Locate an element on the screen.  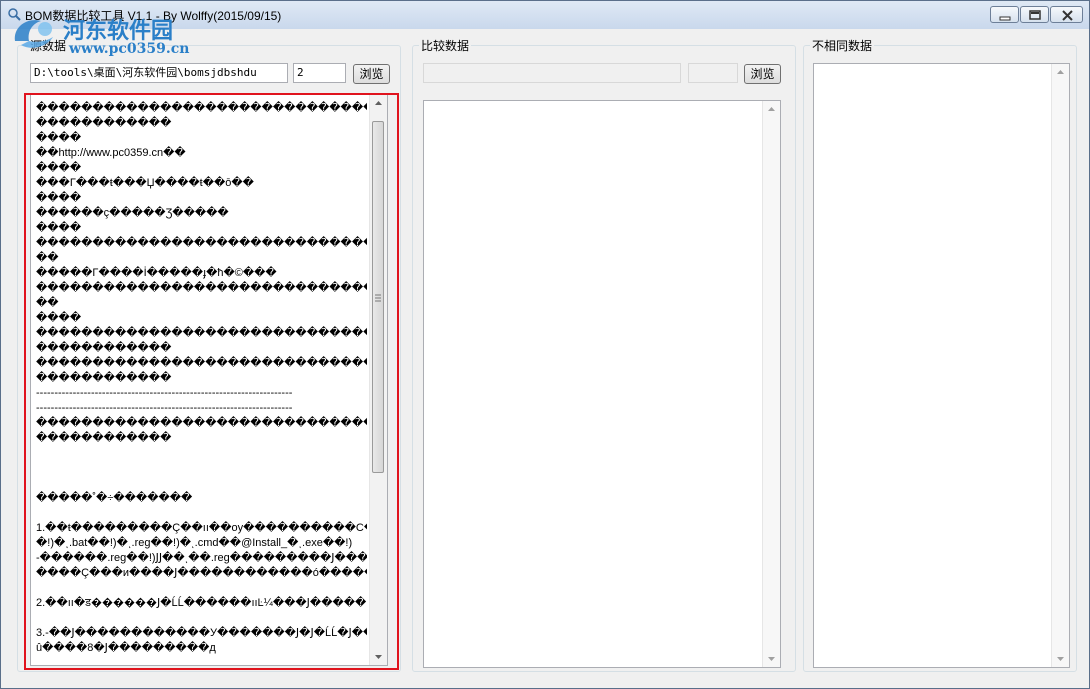
source-data-line: ���Γ���ŧ���Џ����ŧ��ō�� is located at coordinates (145, 183).